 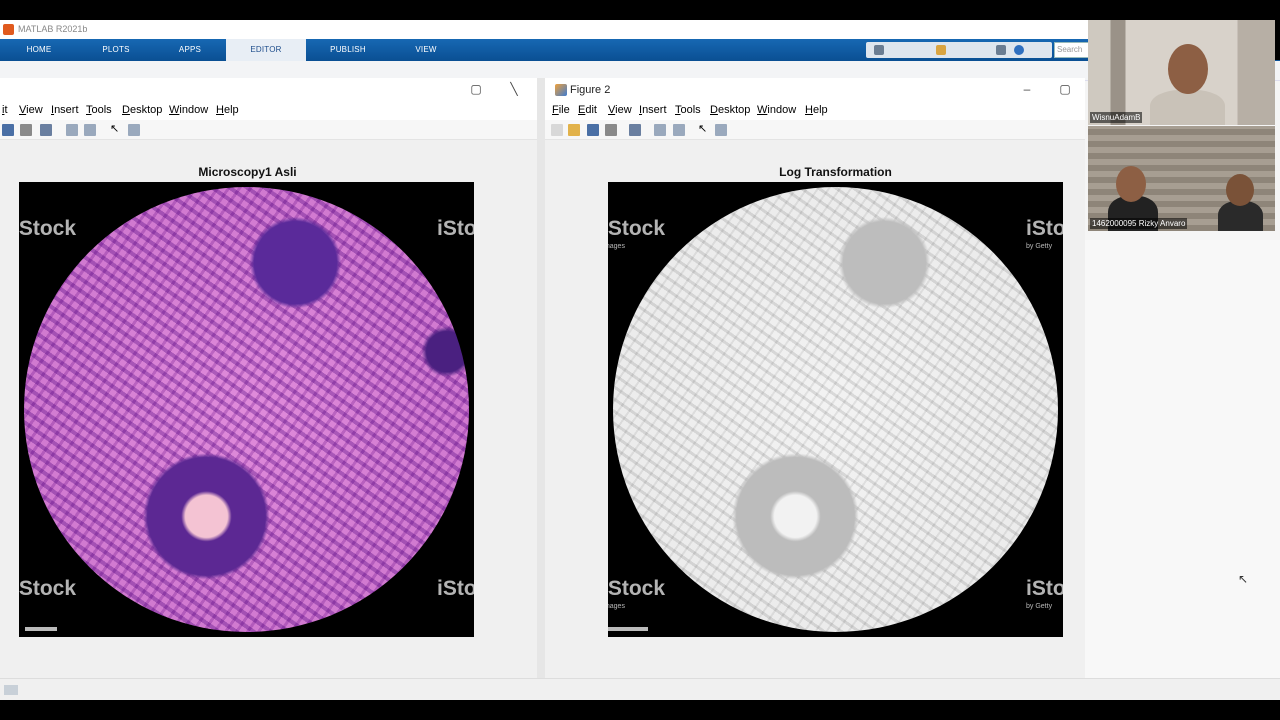 I want to click on tab-view: VIEW, so click(x=426, y=50).